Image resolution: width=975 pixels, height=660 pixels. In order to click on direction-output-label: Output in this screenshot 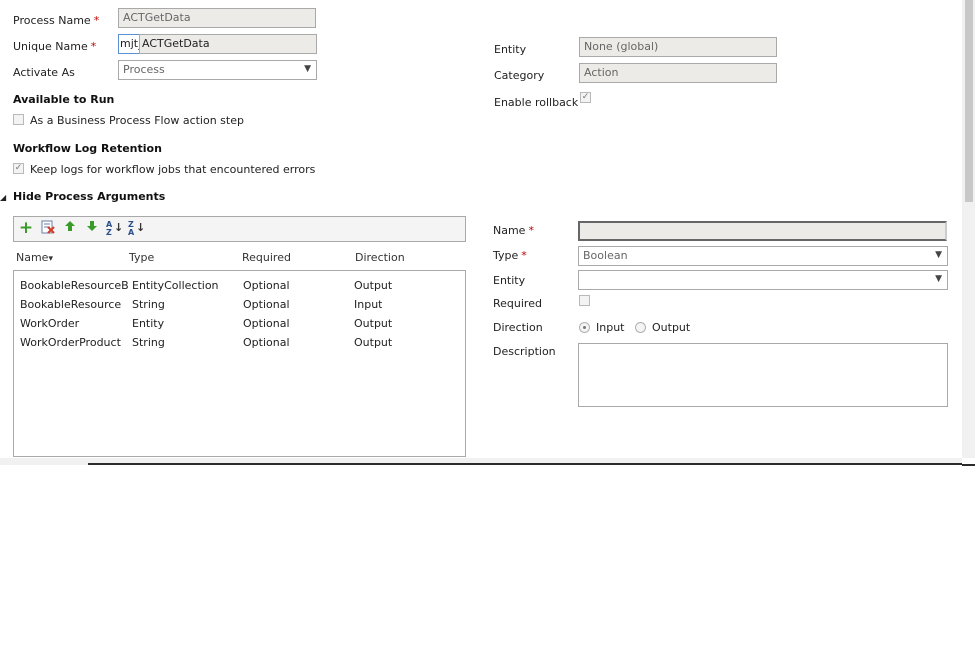, I will do `click(671, 327)`.